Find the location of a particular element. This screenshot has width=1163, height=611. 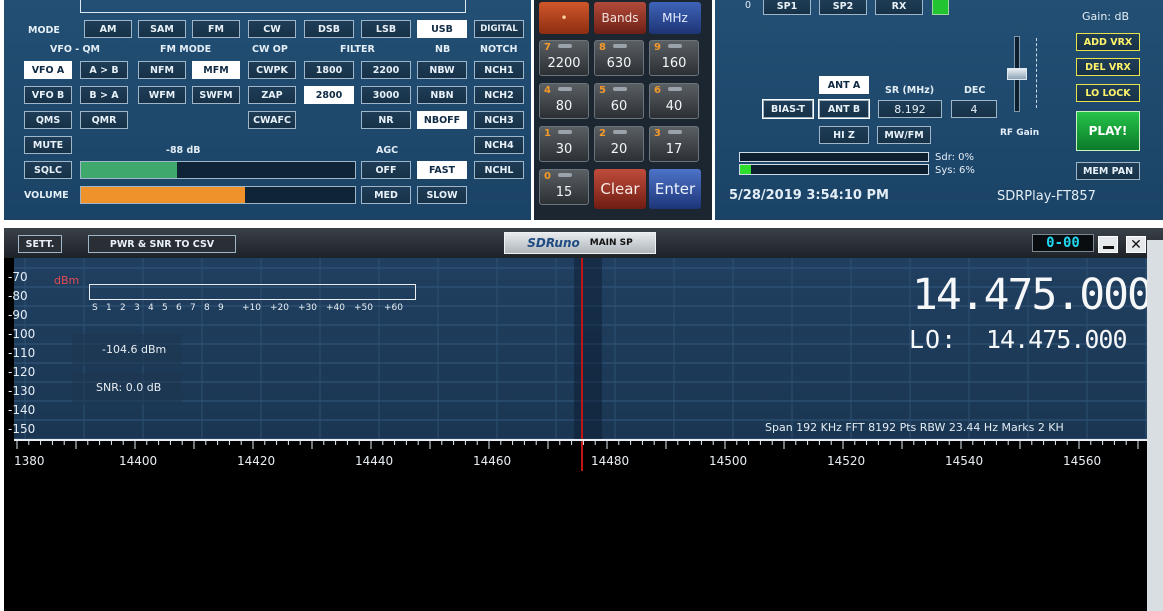

qmr-button: QMR is located at coordinates (104, 120).